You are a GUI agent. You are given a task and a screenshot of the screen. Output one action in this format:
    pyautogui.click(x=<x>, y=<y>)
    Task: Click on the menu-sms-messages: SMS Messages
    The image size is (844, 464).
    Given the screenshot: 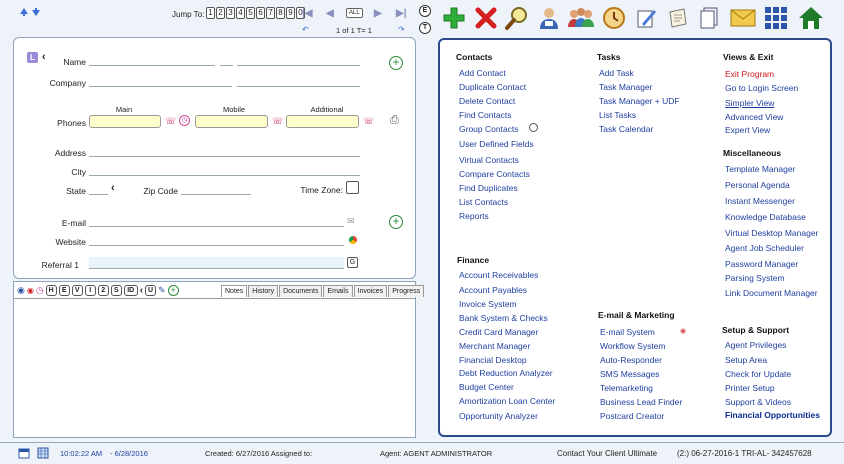 What is the action you would take?
    pyautogui.click(x=630, y=374)
    